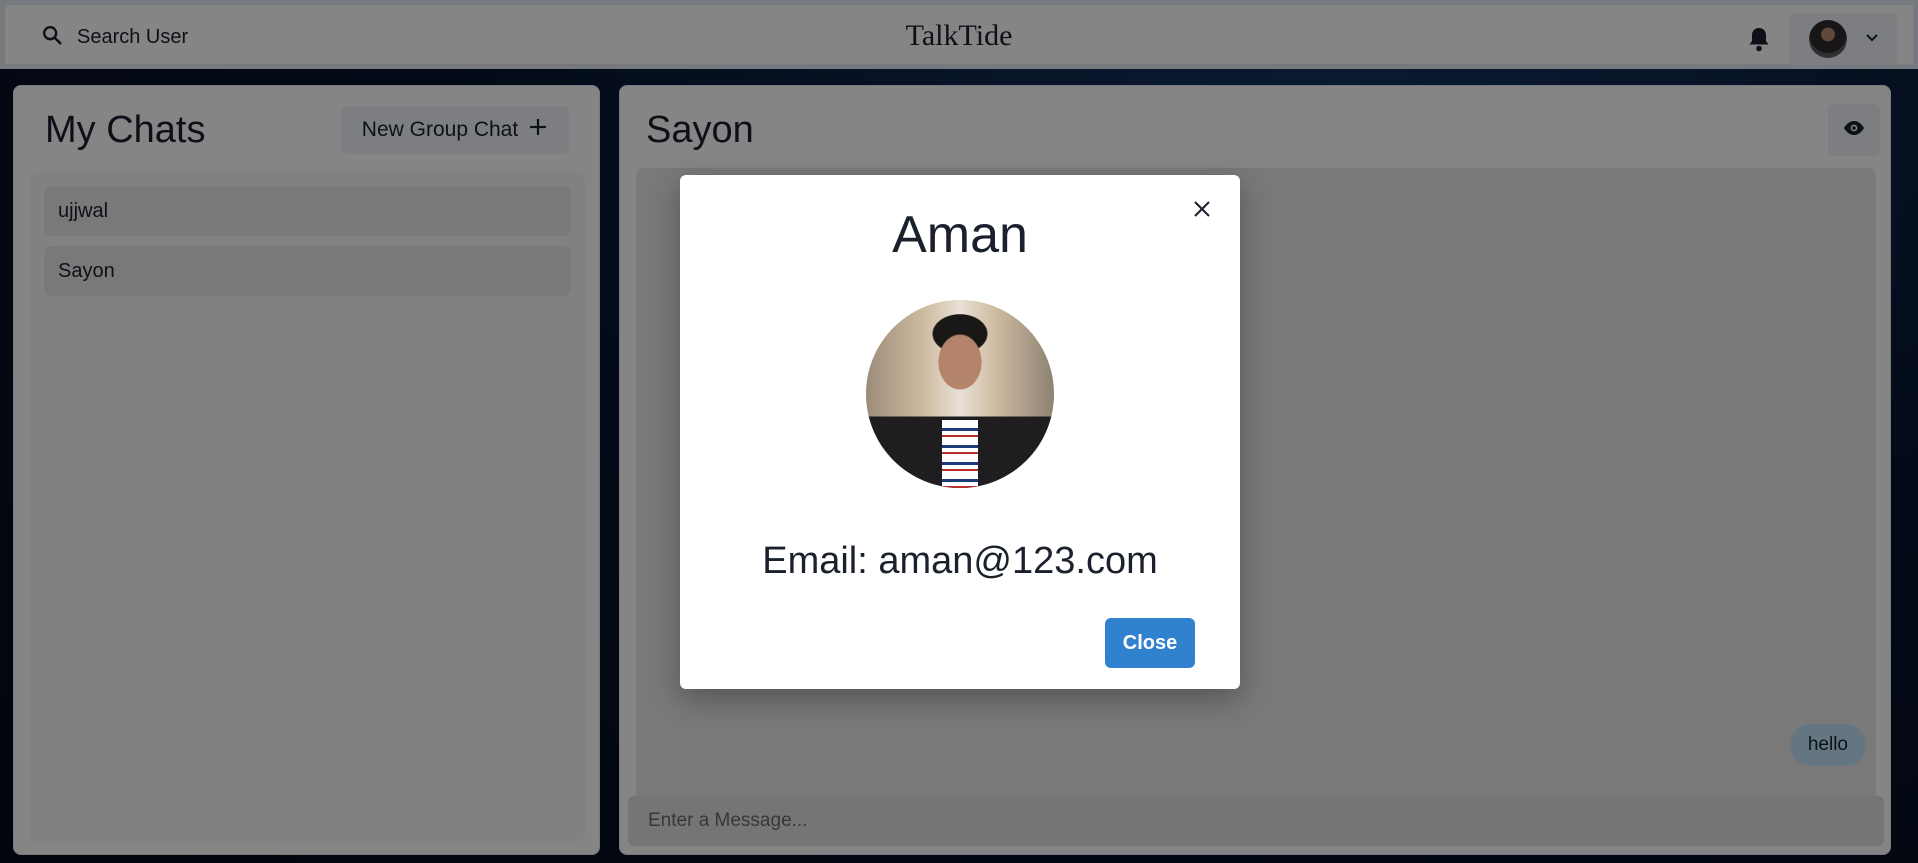 Image resolution: width=1918 pixels, height=863 pixels. I want to click on close-button: Close, so click(1150, 643).